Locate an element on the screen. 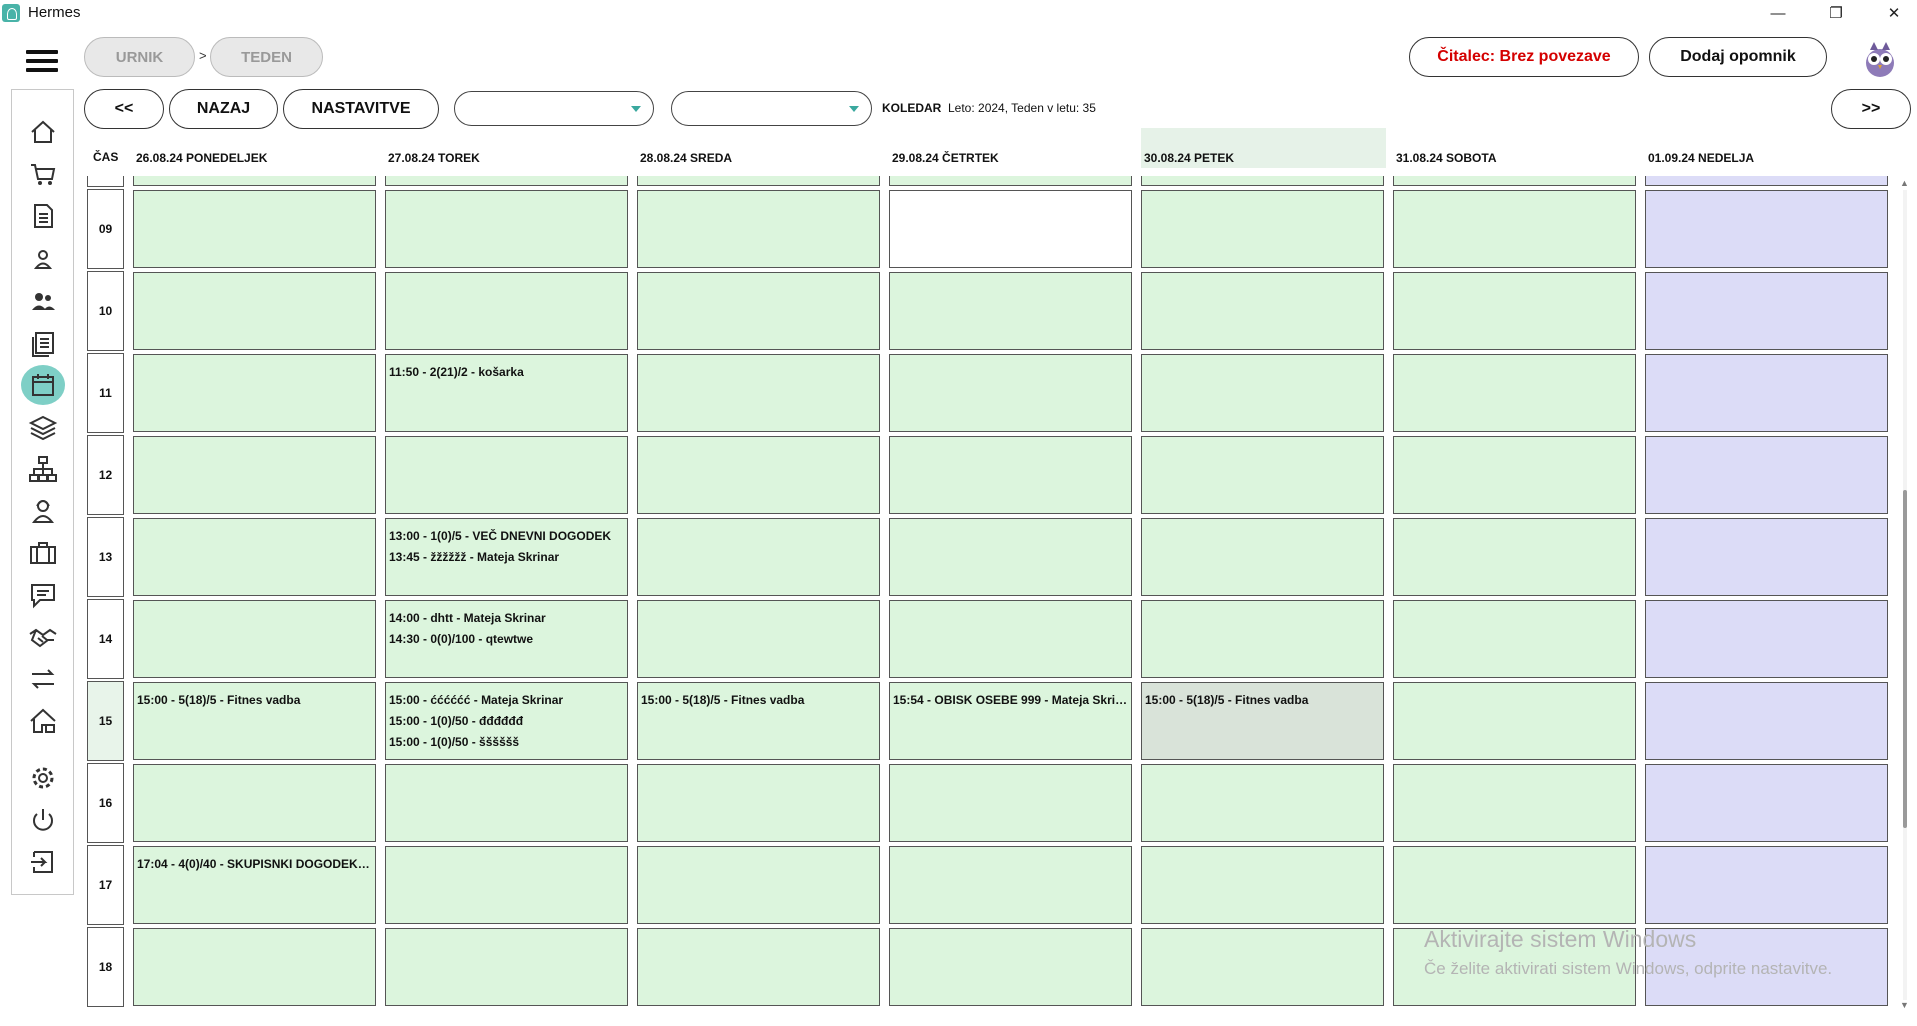 This screenshot has width=1917, height=1026. minimize-button: — is located at coordinates (1778, 13).